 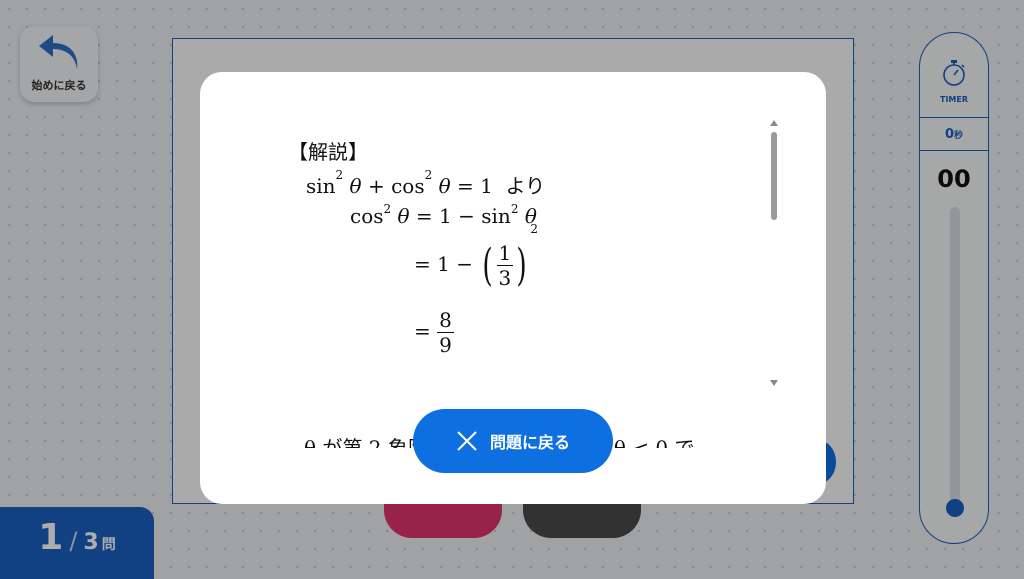 What do you see at coordinates (422, 264) in the screenshot?
I see `eq3-equals: =` at bounding box center [422, 264].